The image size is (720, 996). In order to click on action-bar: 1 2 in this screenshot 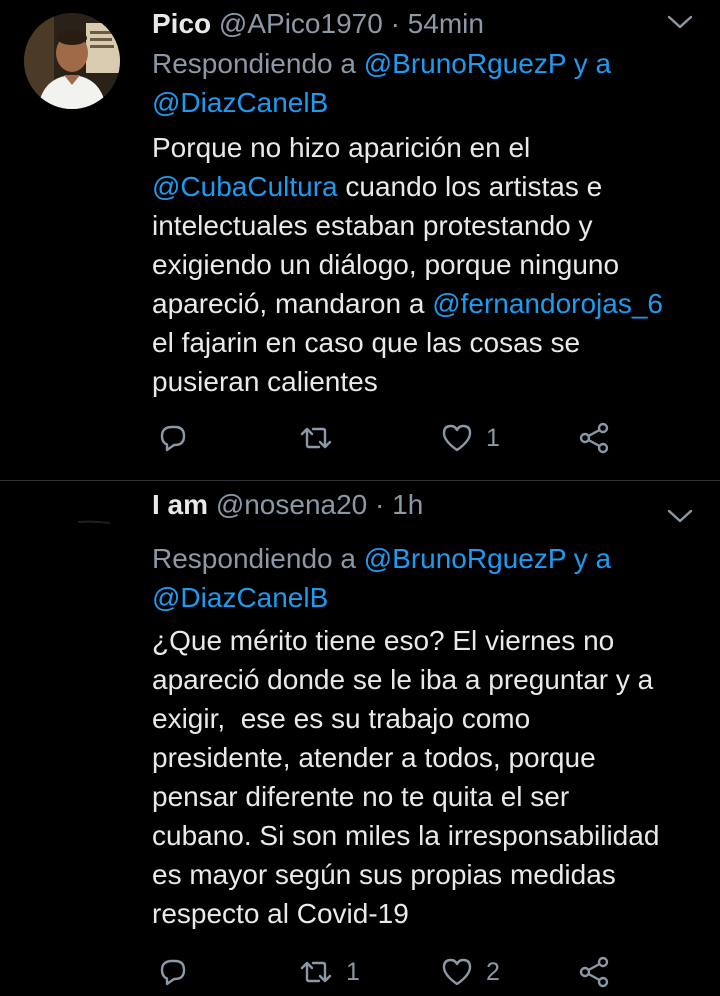, I will do `click(410, 972)`.